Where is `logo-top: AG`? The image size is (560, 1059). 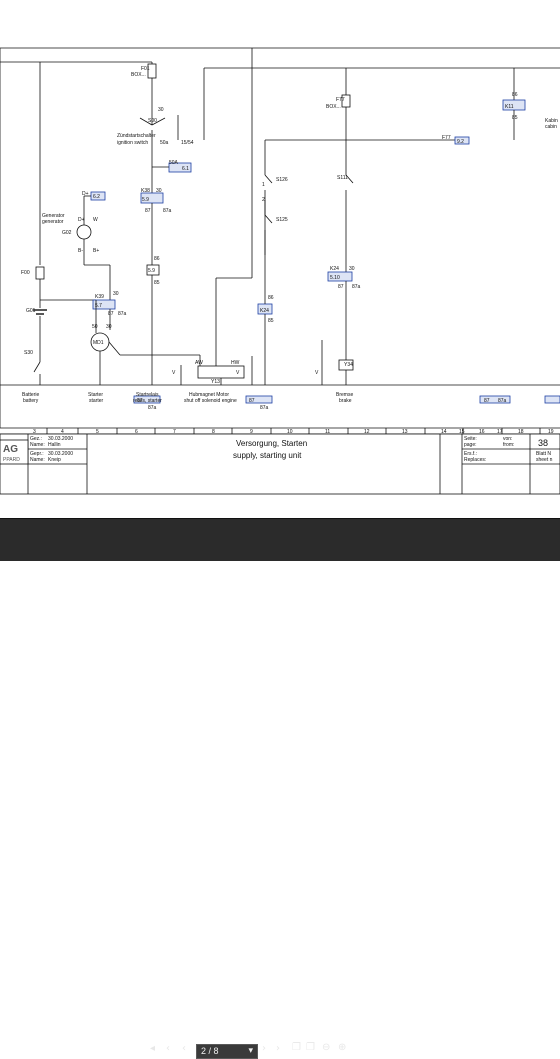
logo-top: AG is located at coordinates (10, 449).